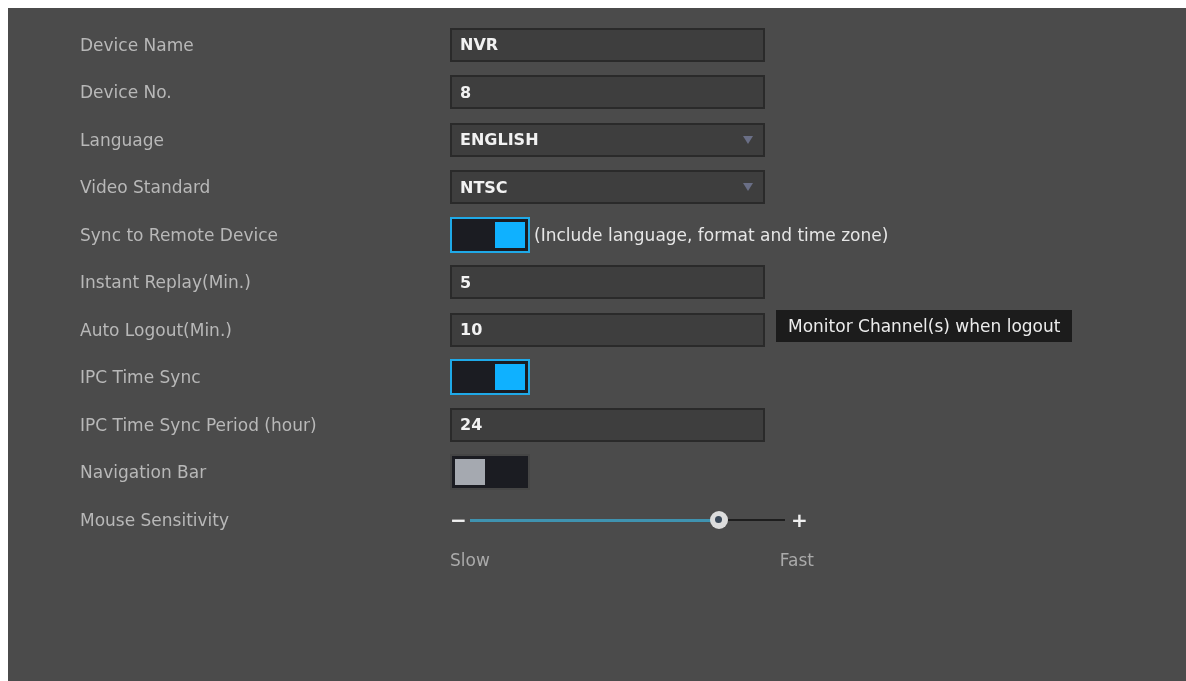 The height and width of the screenshot is (681, 1186). I want to click on field-label: Instant Replay(Min.), so click(166, 282).